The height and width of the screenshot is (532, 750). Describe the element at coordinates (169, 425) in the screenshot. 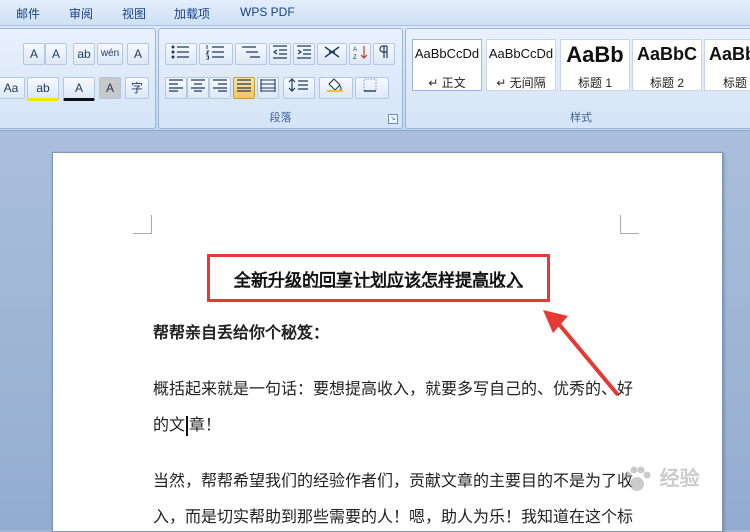

I see `text-segment: 的文` at that location.